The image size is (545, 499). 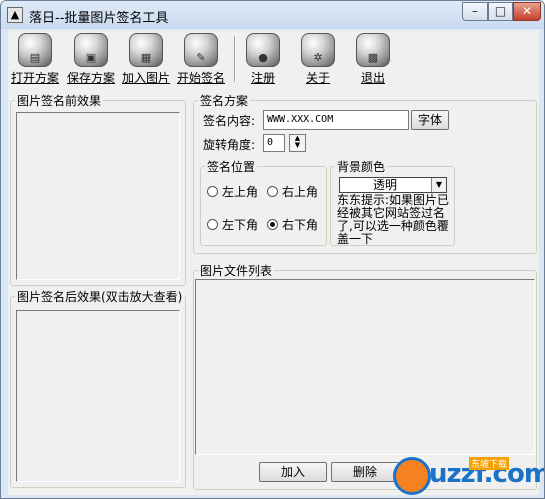 I want to click on add-image-button: ▦ 加入图片, so click(x=146, y=59).